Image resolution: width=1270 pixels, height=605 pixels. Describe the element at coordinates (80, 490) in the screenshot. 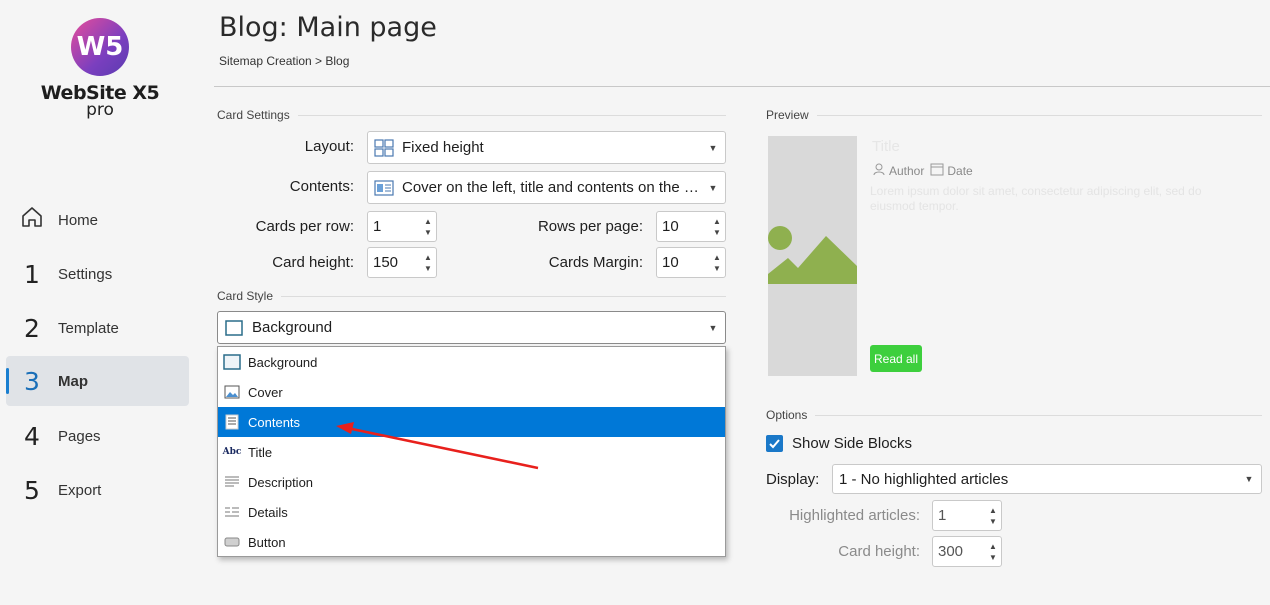

I see `nav-label: Export` at that location.